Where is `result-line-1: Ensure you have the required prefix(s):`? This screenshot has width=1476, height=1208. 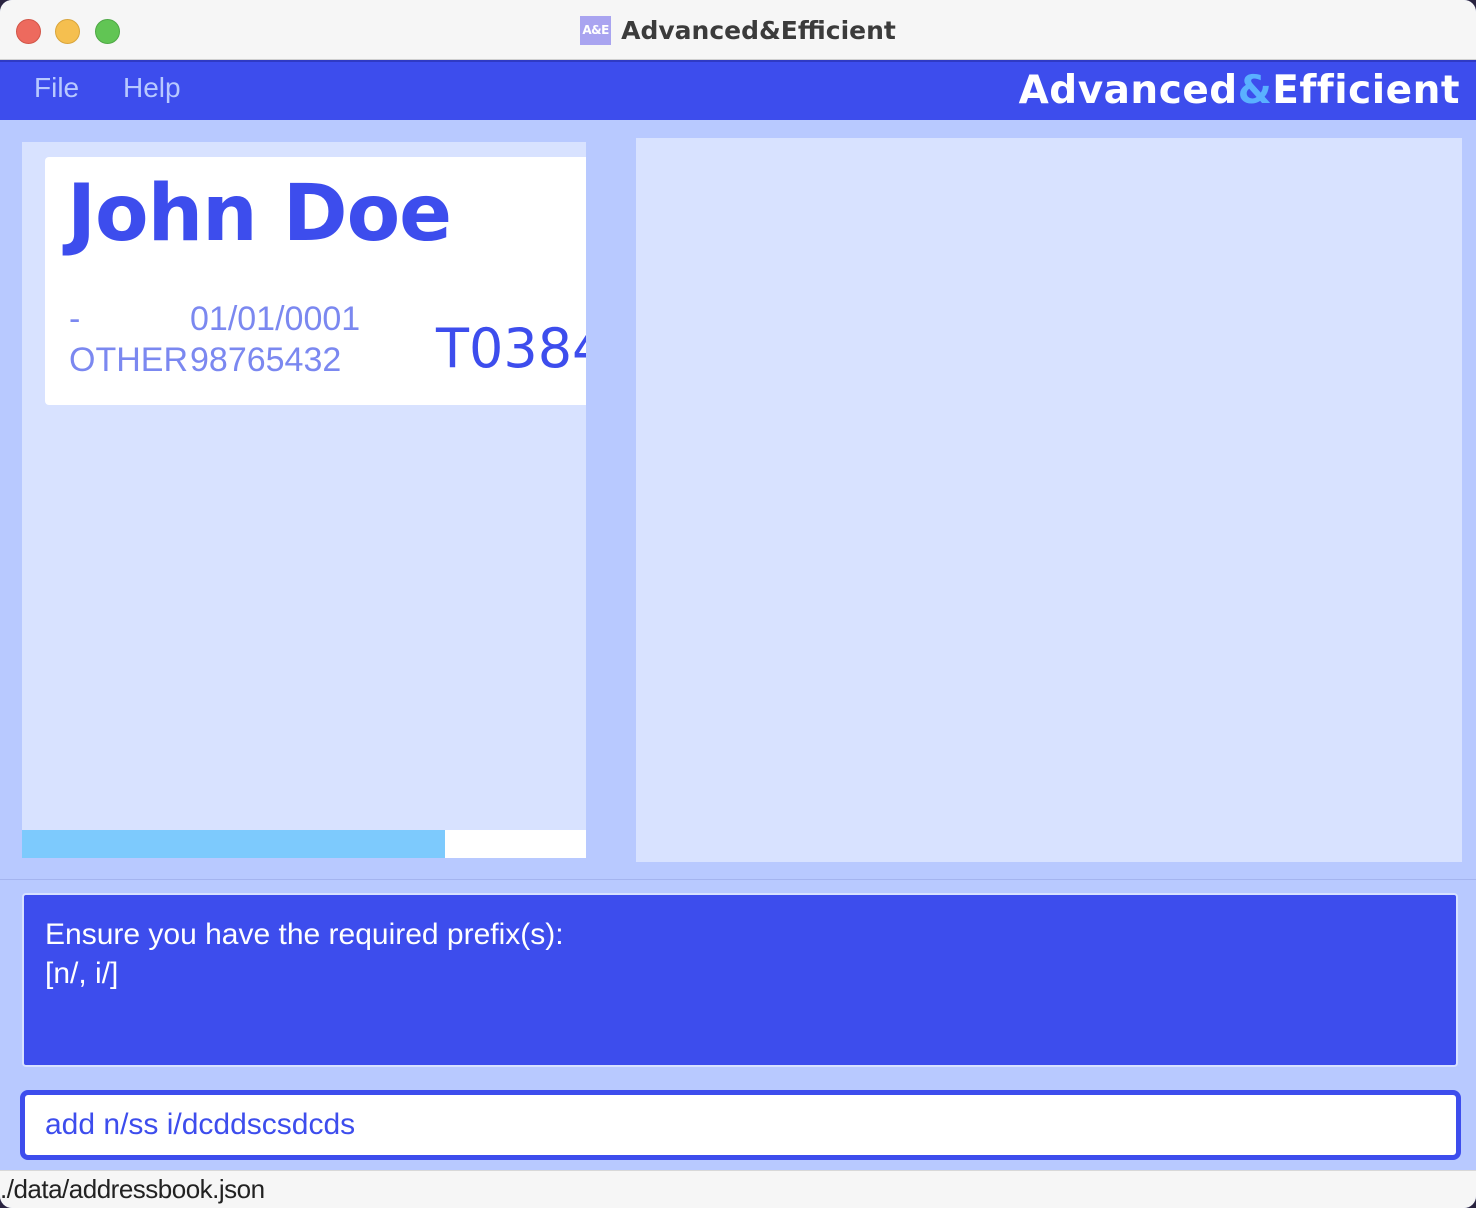
result-line-1: Ensure you have the required prefix(s): is located at coordinates (304, 934).